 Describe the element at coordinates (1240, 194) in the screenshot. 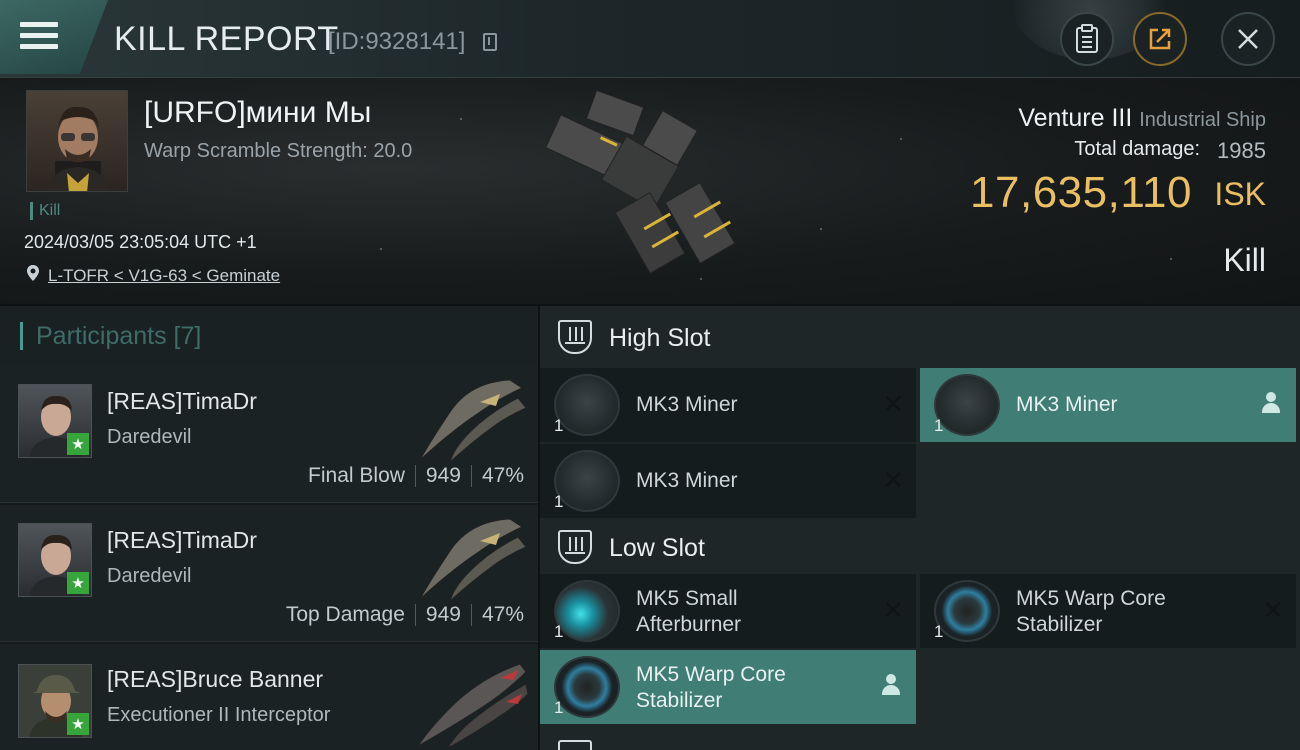

I see `isk-unit: ISK` at that location.